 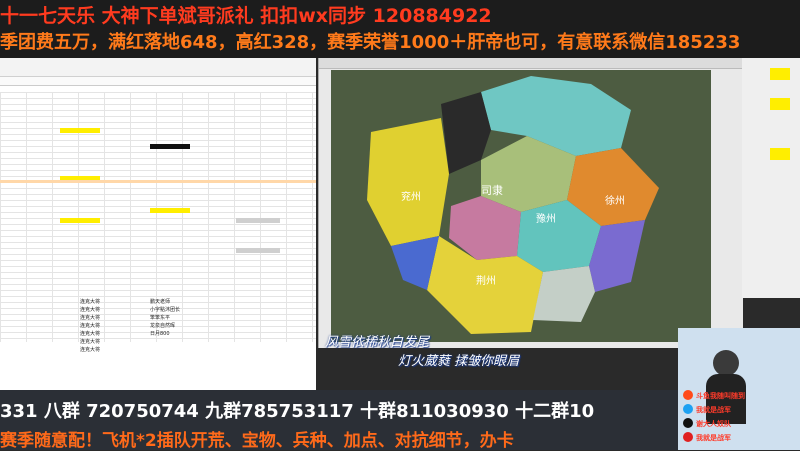 What do you see at coordinates (246, 16) in the screenshot?
I see `ticker-line-1: 十一七天乐 大神下单斌哥派礼 扣扣wx同步 120884922` at bounding box center [246, 16].